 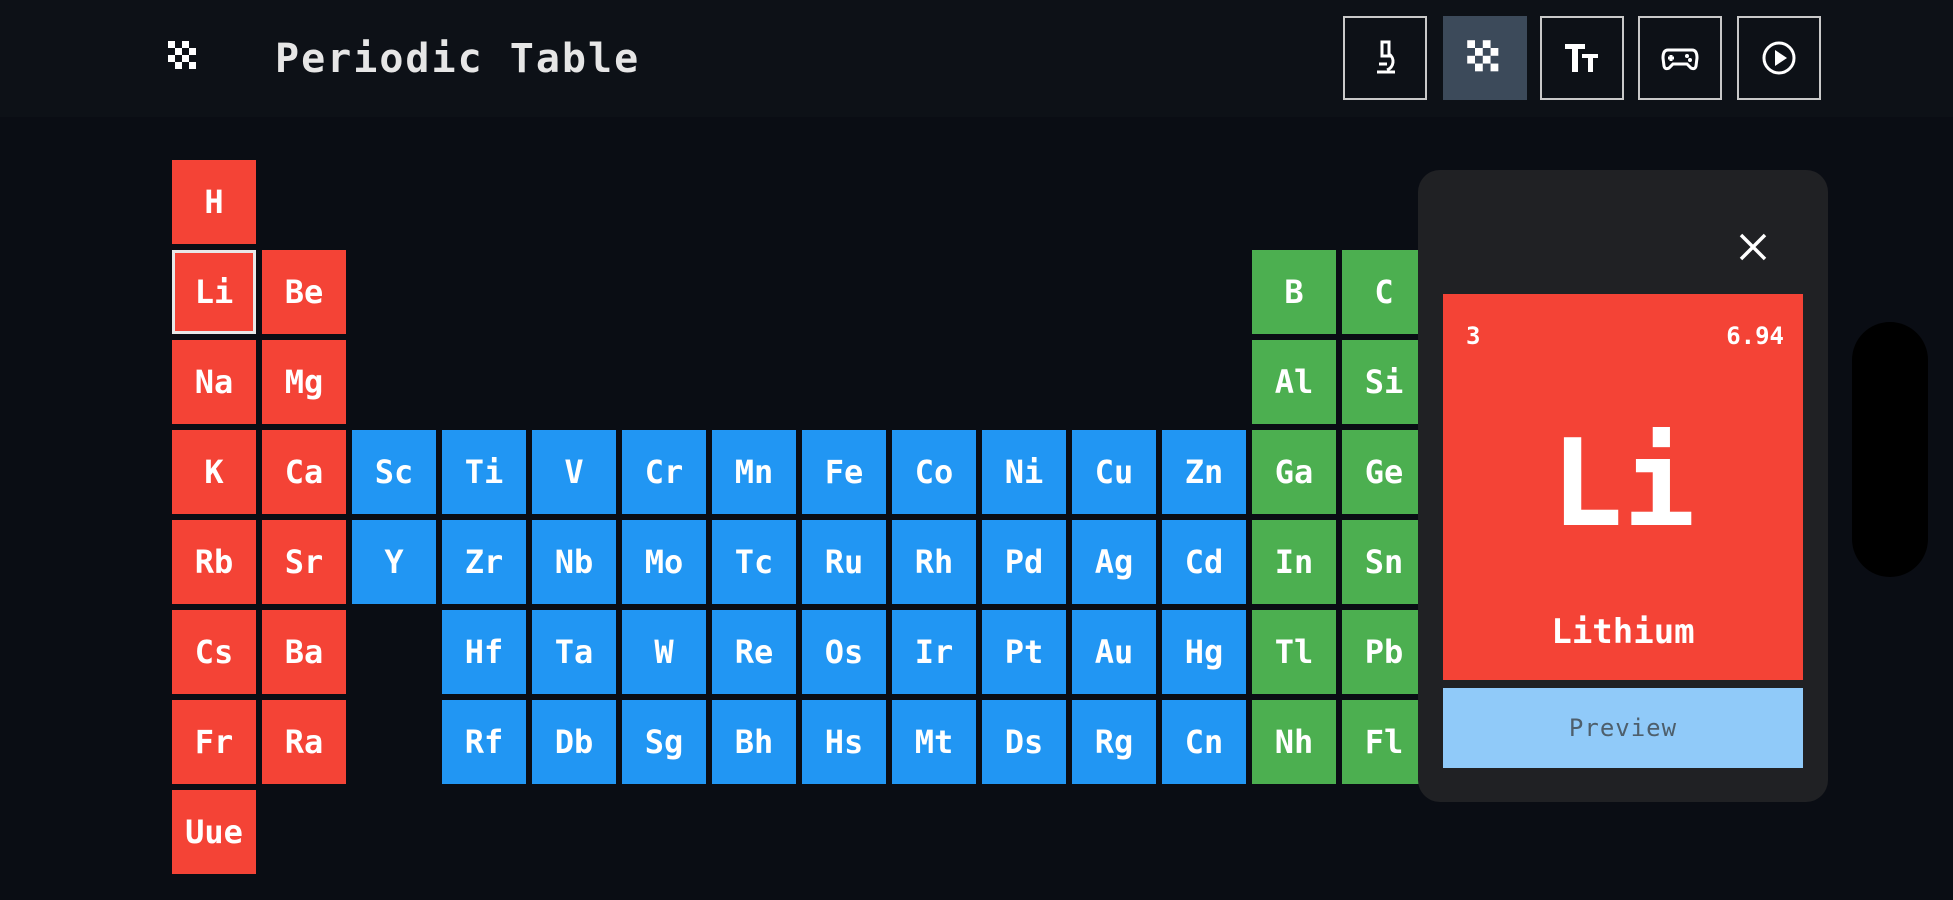 I want to click on element-cell-y: Y, so click(x=394, y=562).